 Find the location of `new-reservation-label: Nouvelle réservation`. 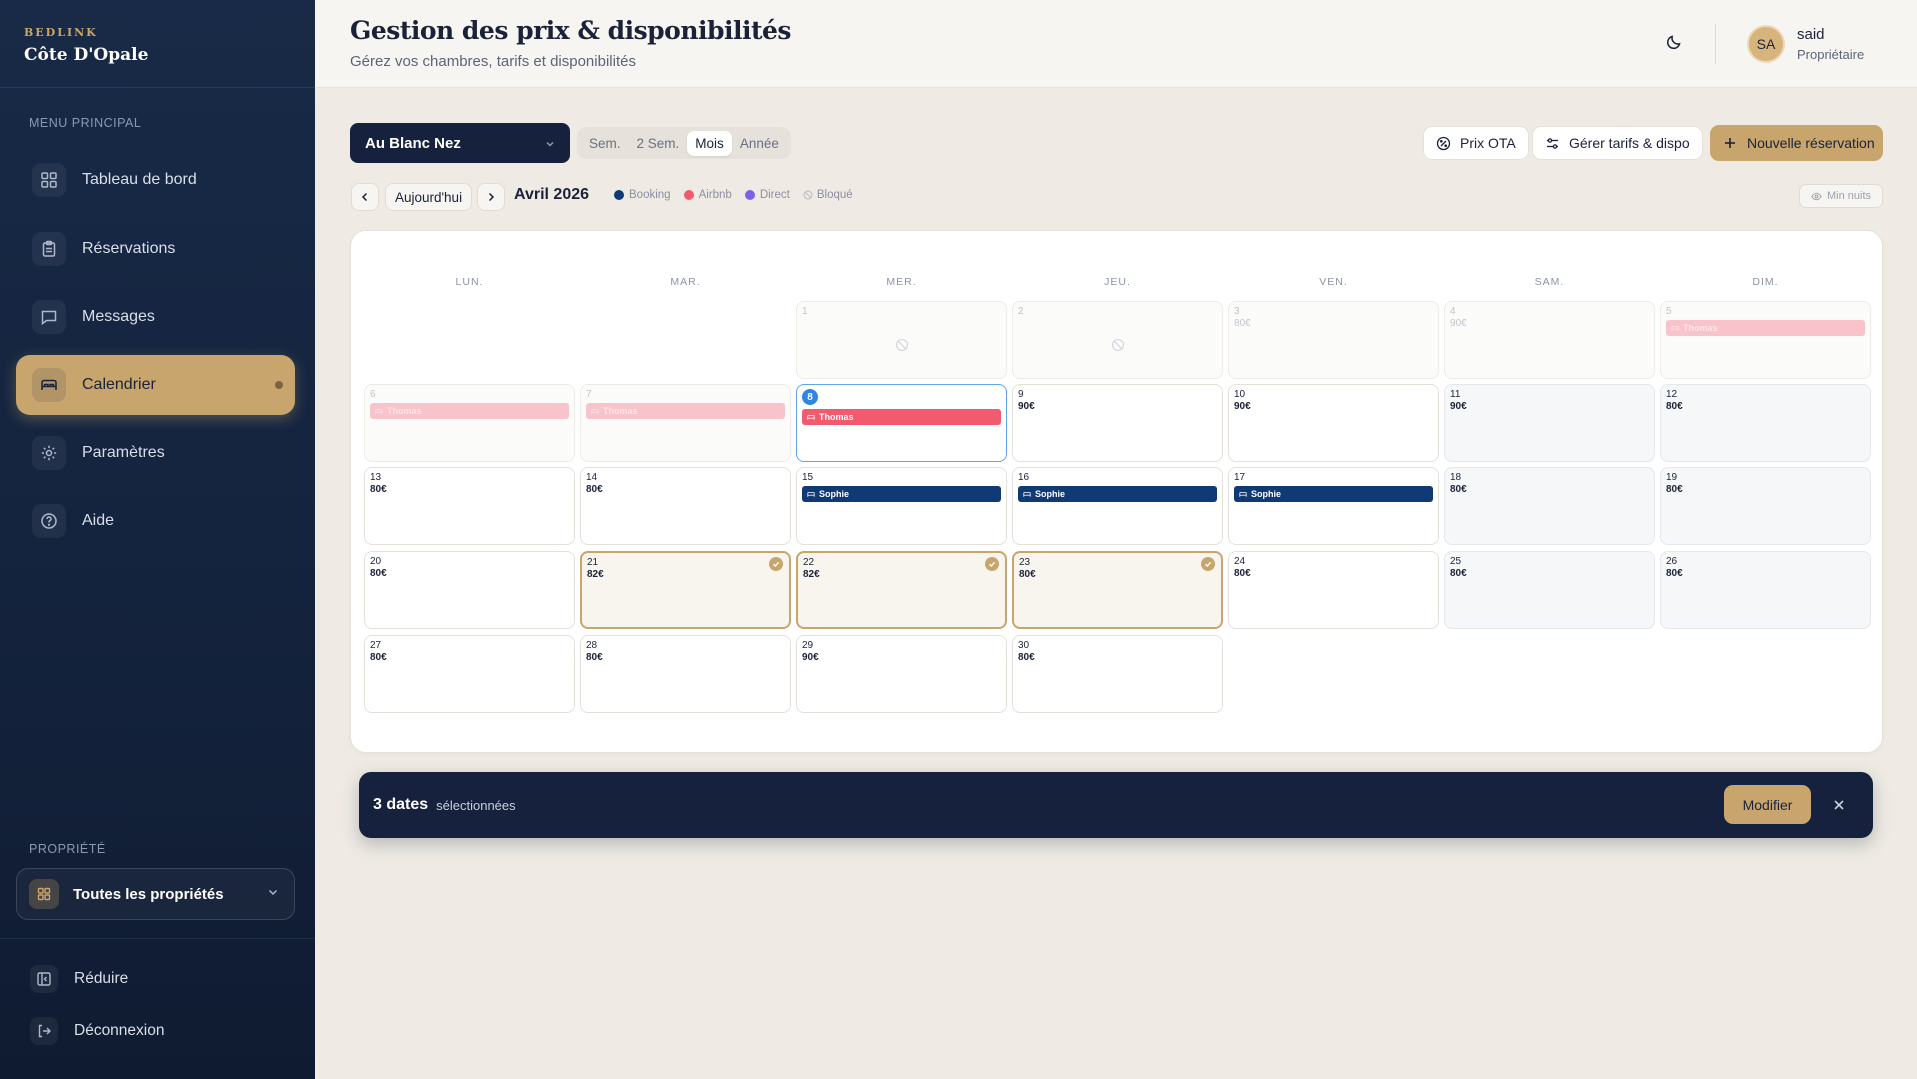

new-reservation-label: Nouvelle réservation is located at coordinates (1811, 143).